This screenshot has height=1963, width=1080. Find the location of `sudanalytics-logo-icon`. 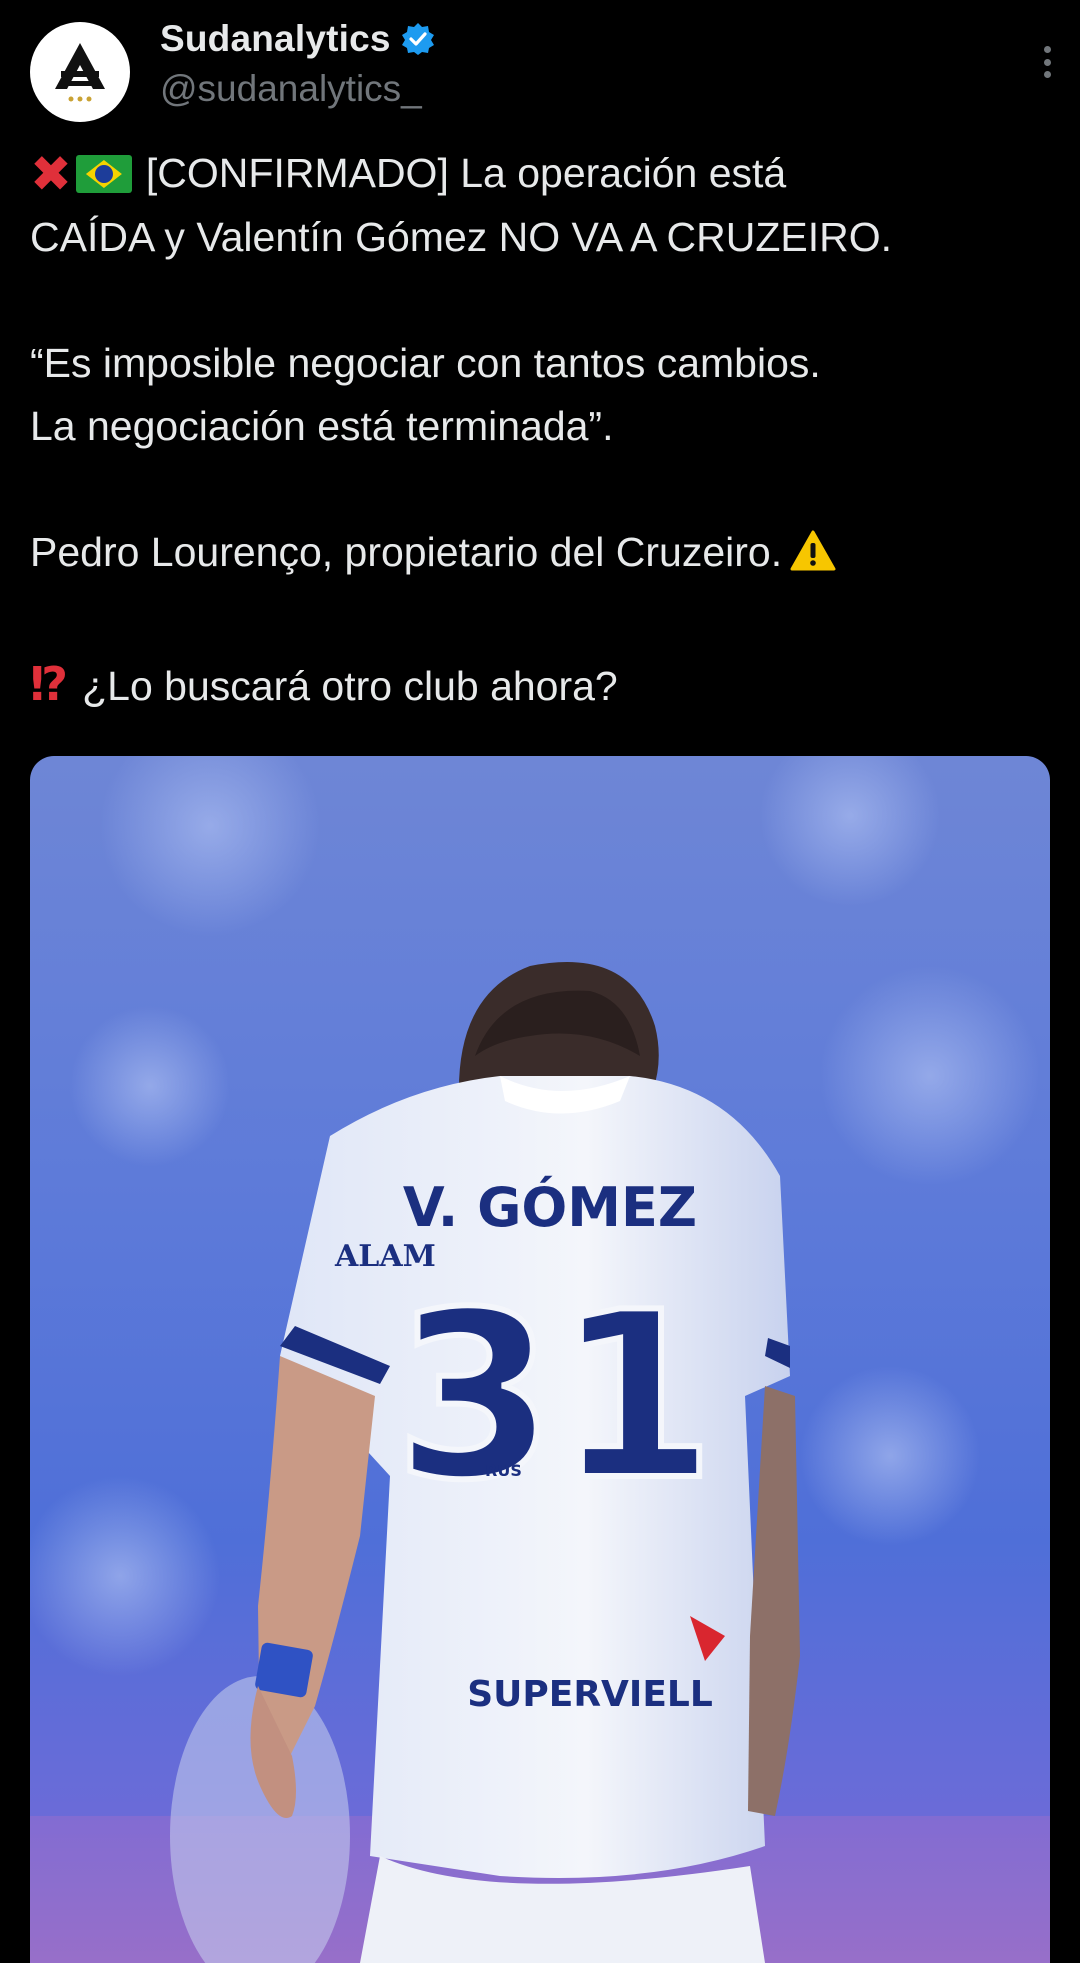

sudanalytics-logo-icon is located at coordinates (80, 72).